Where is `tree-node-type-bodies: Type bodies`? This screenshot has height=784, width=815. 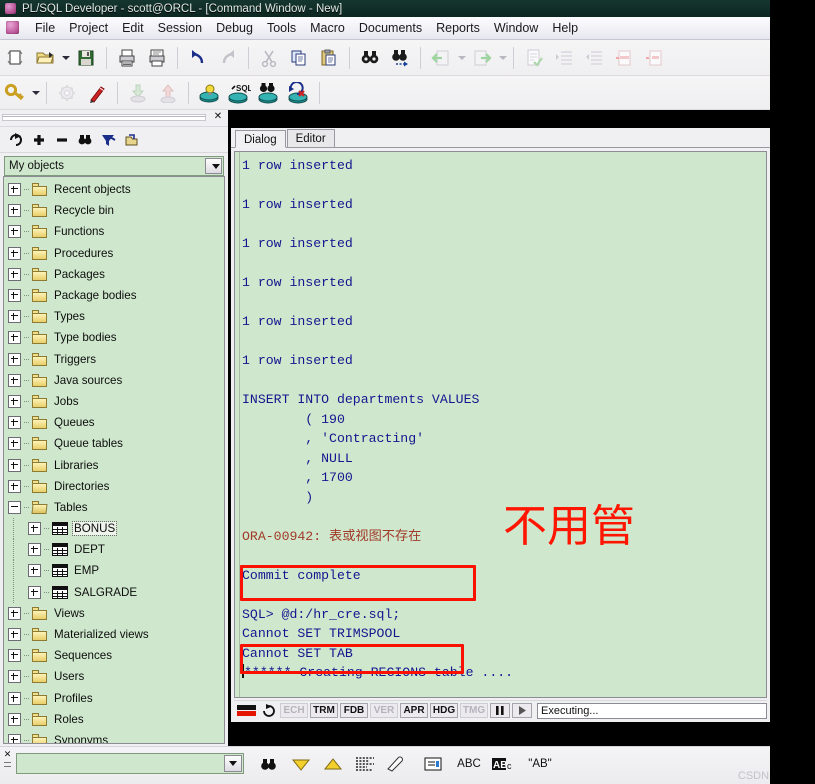 tree-node-type-bodies: Type bodies is located at coordinates (114, 337).